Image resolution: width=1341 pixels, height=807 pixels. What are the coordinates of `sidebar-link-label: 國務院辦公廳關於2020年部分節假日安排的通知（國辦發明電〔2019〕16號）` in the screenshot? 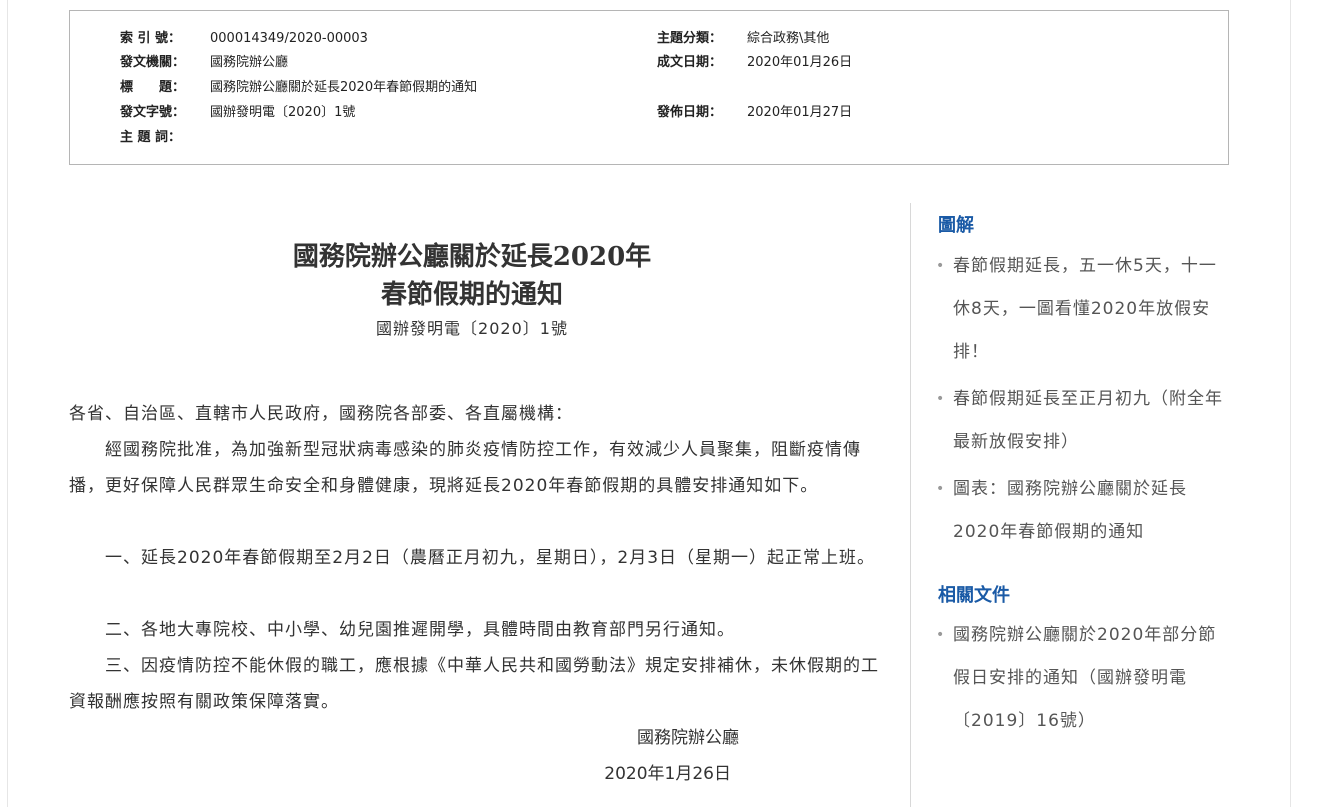 It's located at (1085, 678).